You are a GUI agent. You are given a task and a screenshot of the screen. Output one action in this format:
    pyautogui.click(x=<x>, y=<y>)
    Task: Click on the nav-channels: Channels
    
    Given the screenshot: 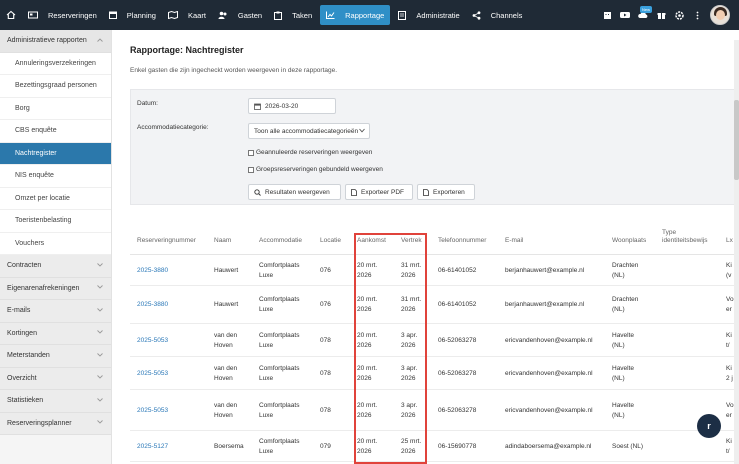 What is the action you would take?
    pyautogui.click(x=497, y=15)
    